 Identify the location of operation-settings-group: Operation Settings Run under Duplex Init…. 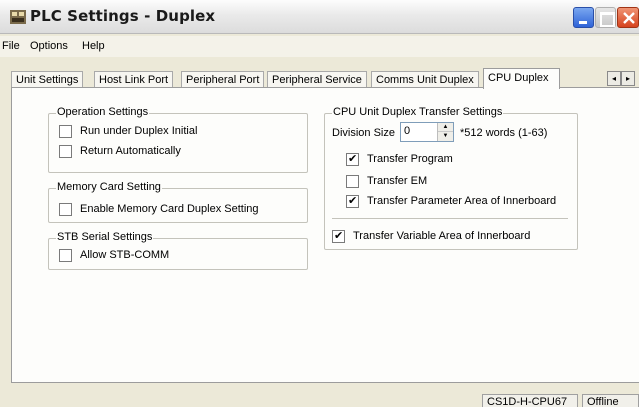
(178, 139).